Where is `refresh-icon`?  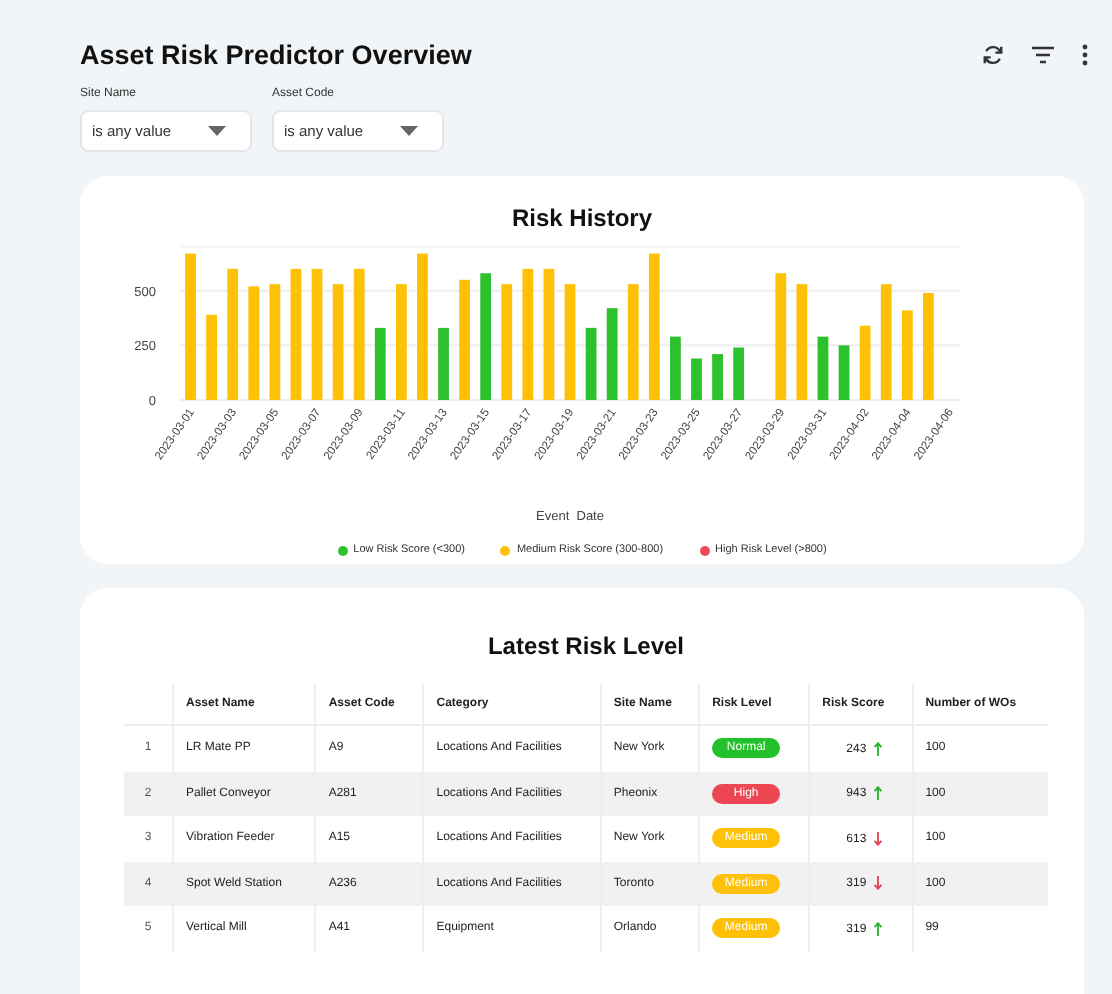 refresh-icon is located at coordinates (993, 55).